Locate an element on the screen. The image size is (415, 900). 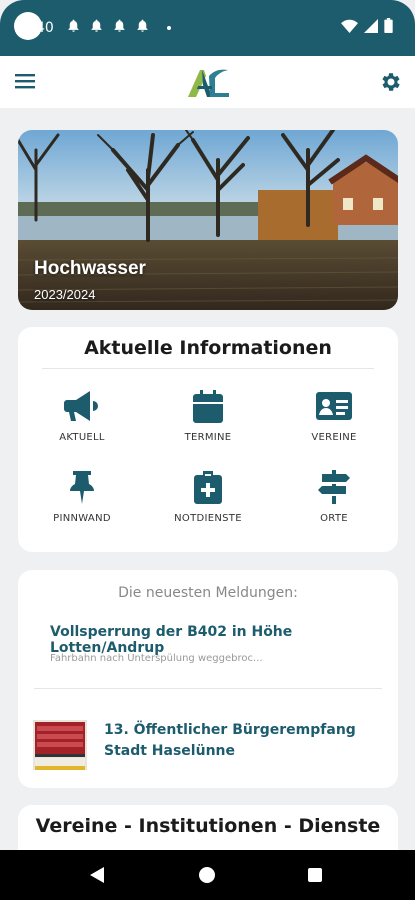
app-bar is located at coordinates (207, 82).